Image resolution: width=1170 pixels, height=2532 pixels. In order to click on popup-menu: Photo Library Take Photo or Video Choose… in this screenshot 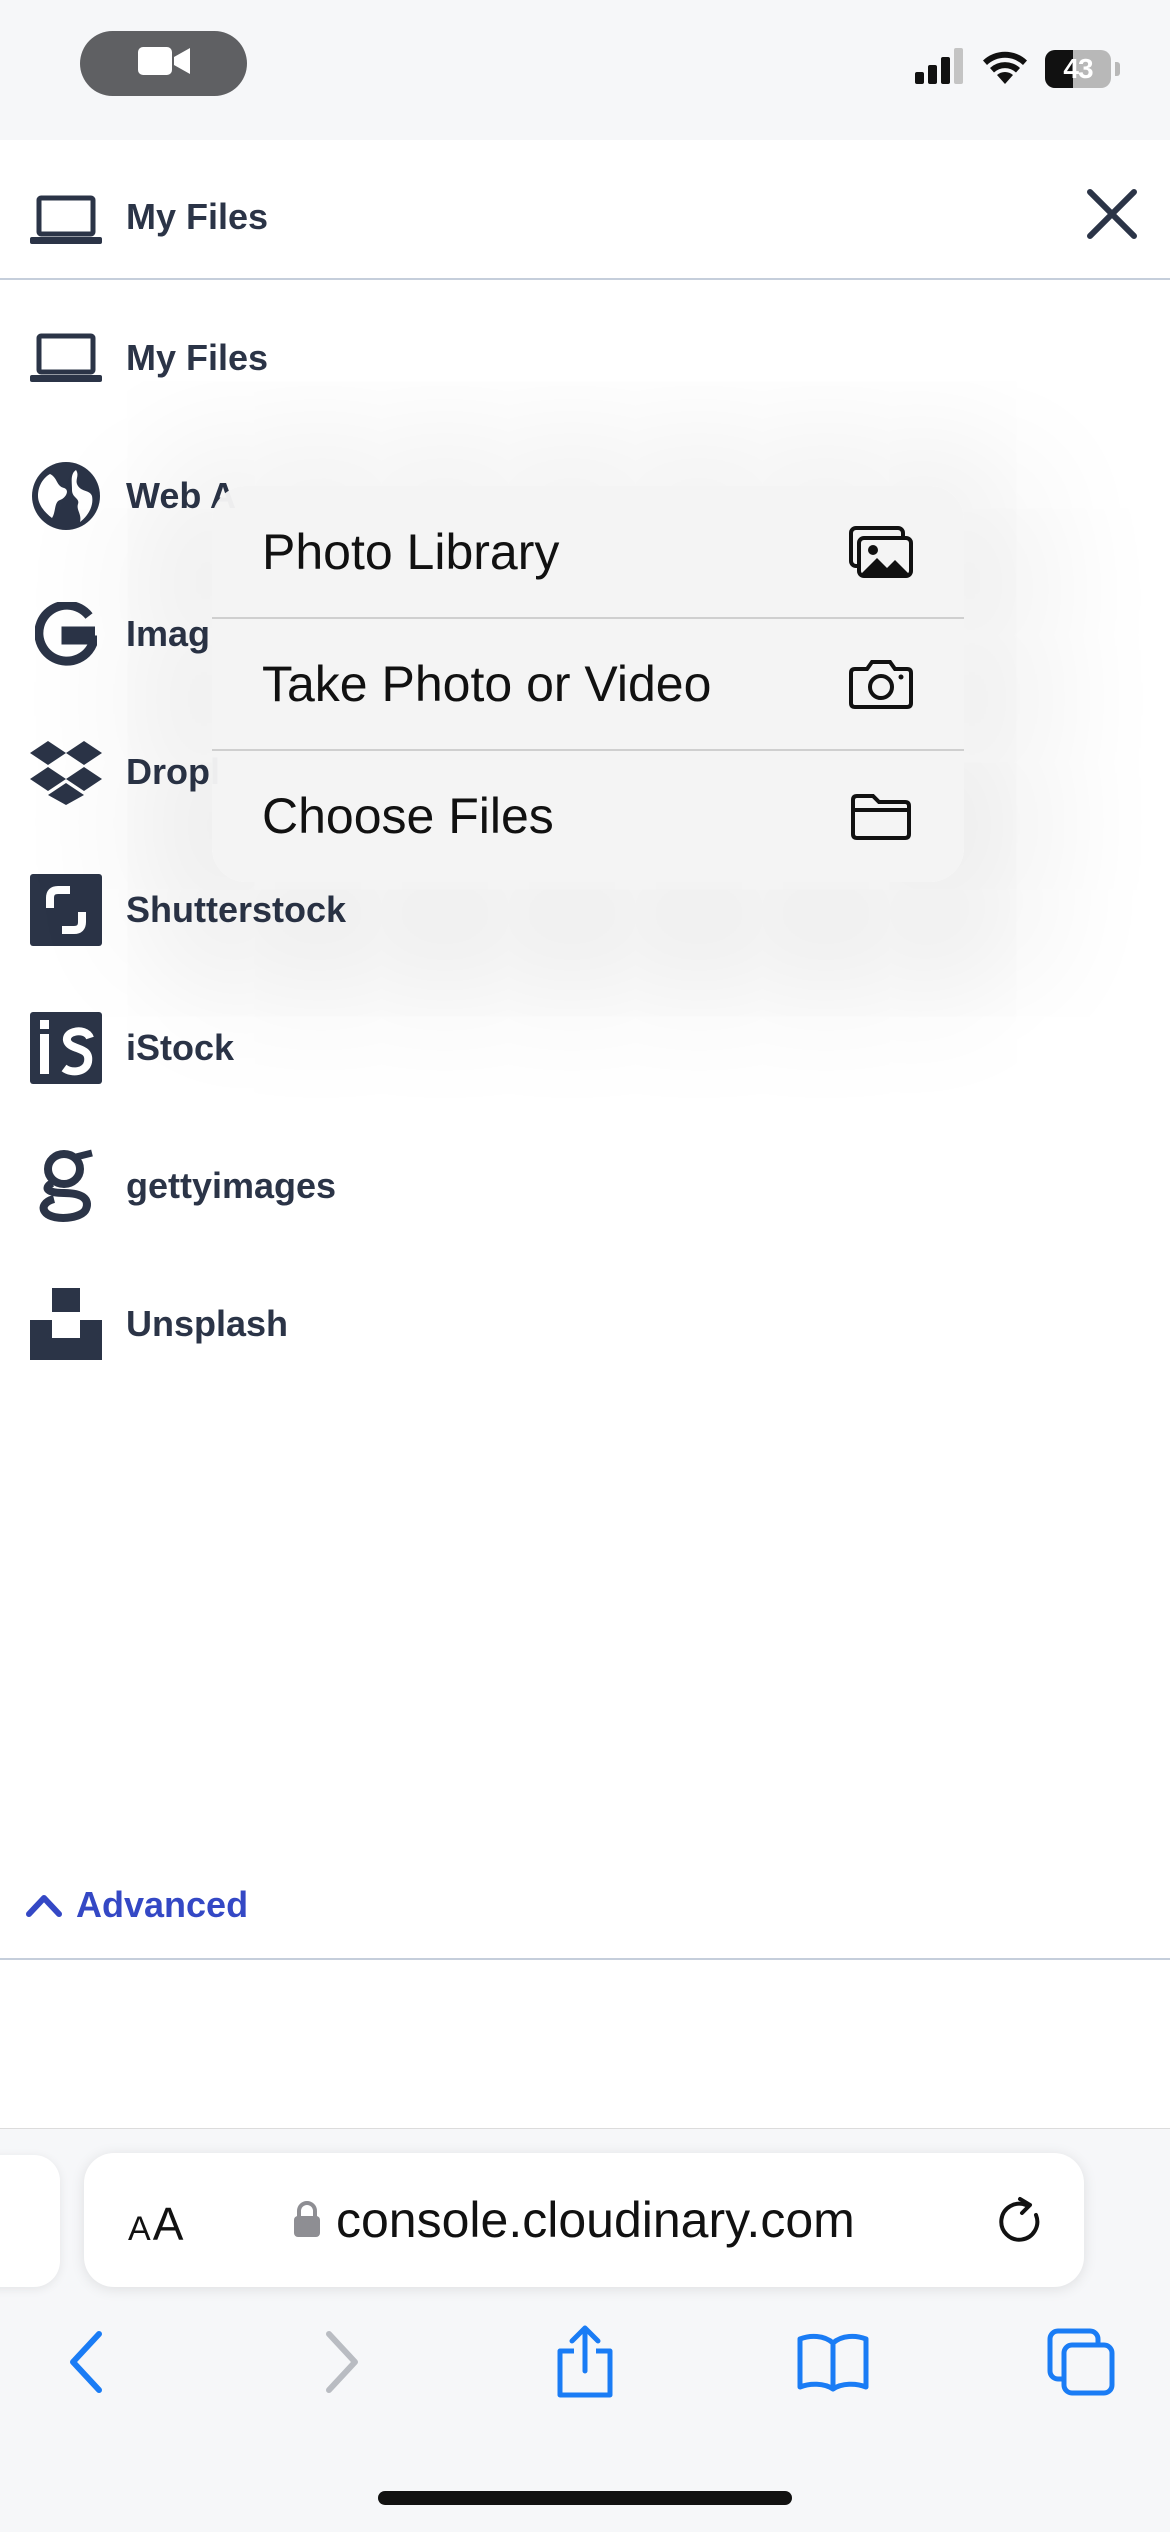, I will do `click(588, 684)`.